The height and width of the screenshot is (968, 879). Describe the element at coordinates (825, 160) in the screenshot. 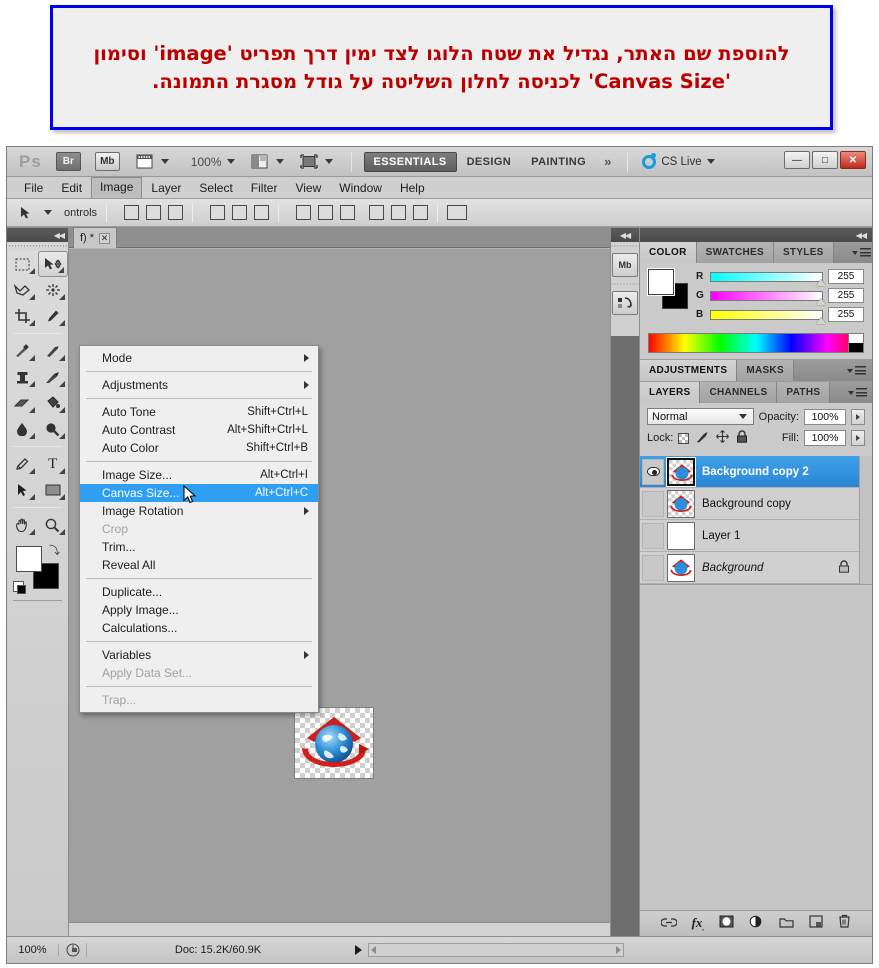

I see `restore-button: □` at that location.